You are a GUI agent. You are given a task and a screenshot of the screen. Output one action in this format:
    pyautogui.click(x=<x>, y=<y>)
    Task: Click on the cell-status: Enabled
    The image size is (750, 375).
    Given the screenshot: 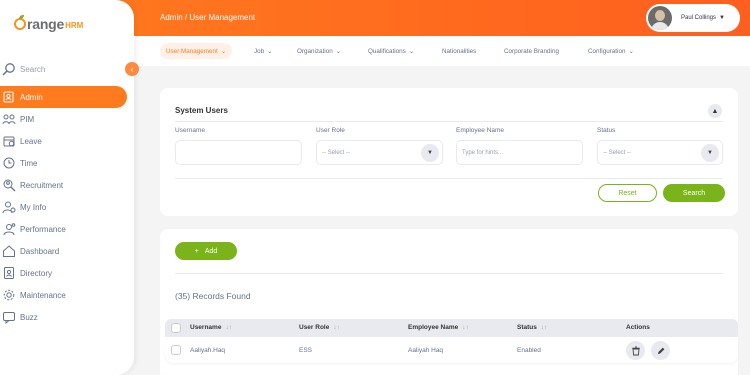 What is the action you would take?
    pyautogui.click(x=529, y=350)
    